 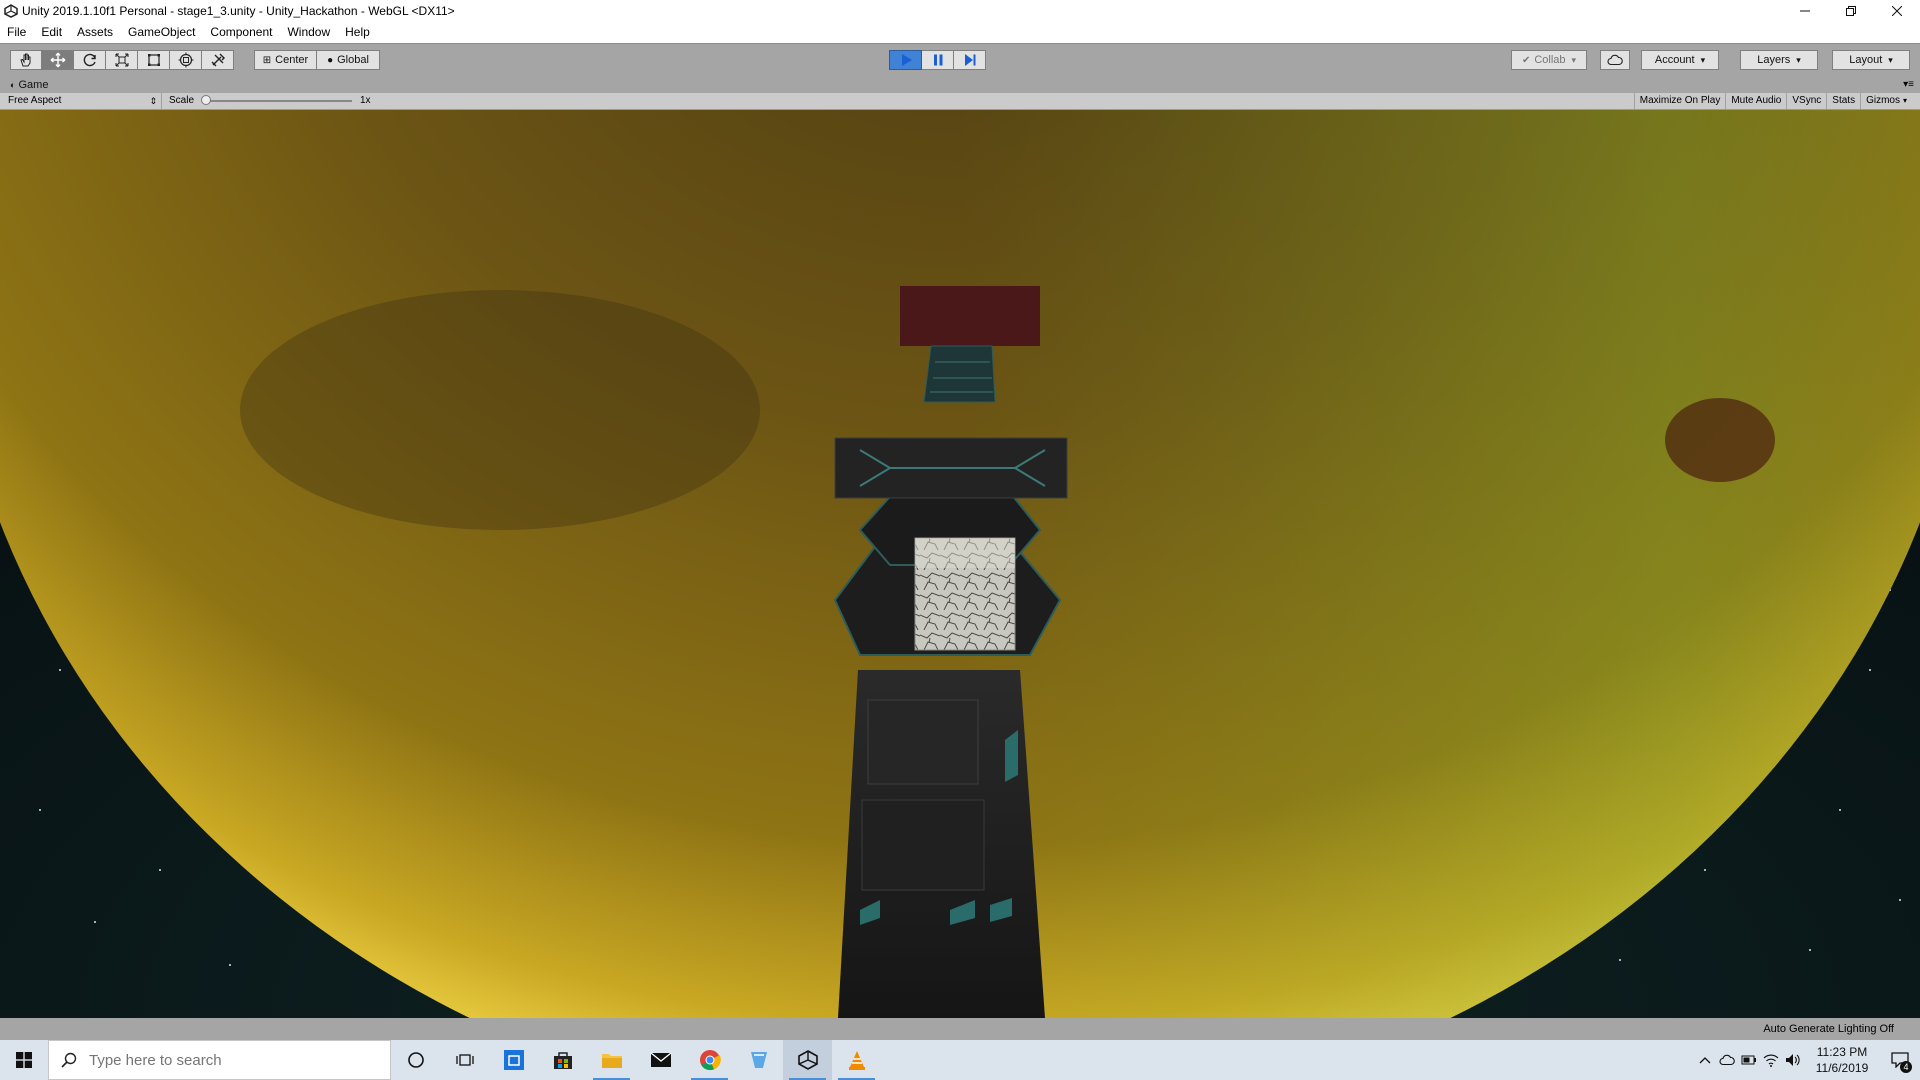 I want to click on scale-tool-icon, so click(x=122, y=60).